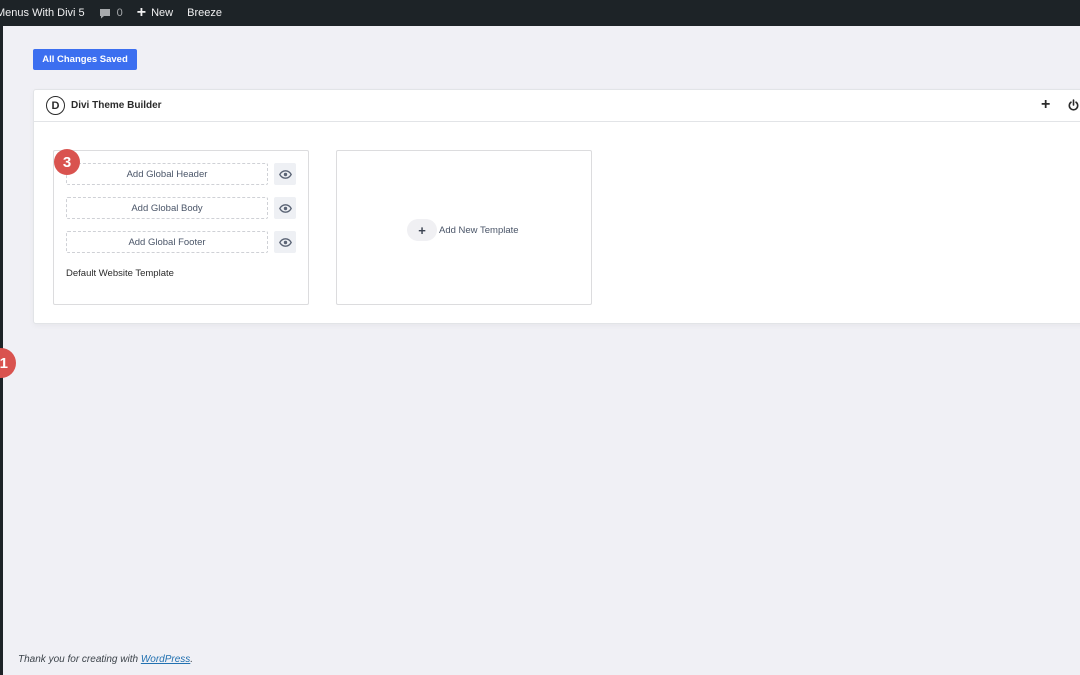  I want to click on all-changes-saved-button: All Changes Saved, so click(85, 59).